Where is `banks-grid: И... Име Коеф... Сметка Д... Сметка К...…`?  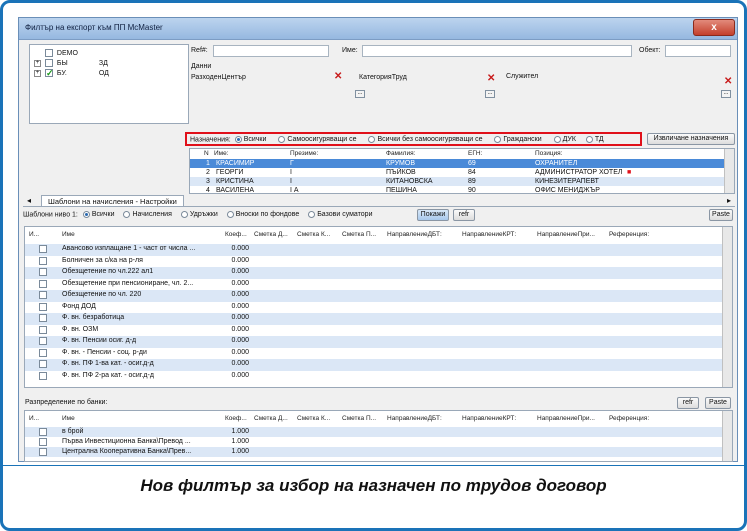
banks-grid: И... Име Коеф... Сметка Д... Сметка К...… is located at coordinates (378, 436).